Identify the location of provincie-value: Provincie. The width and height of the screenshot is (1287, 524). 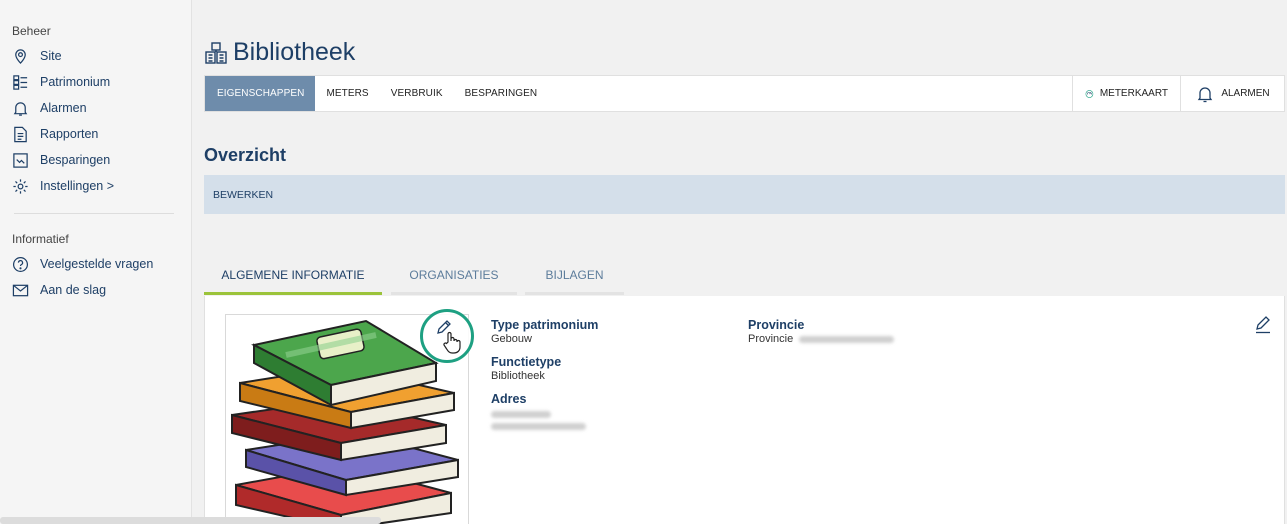
(821, 339).